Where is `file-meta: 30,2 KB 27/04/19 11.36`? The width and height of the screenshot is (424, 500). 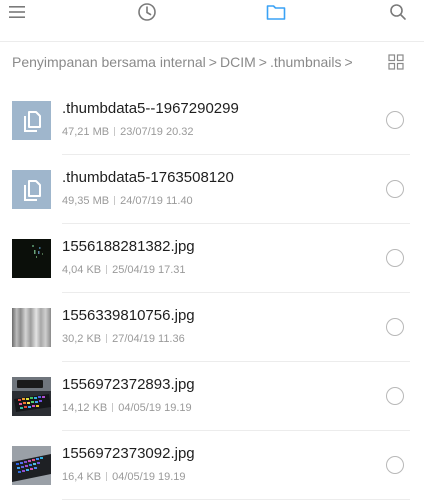 file-meta: 30,2 KB 27/04/19 11.36 is located at coordinates (123, 339).